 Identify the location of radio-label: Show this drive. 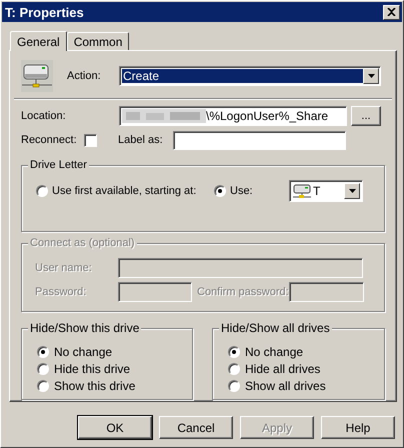
(95, 386).